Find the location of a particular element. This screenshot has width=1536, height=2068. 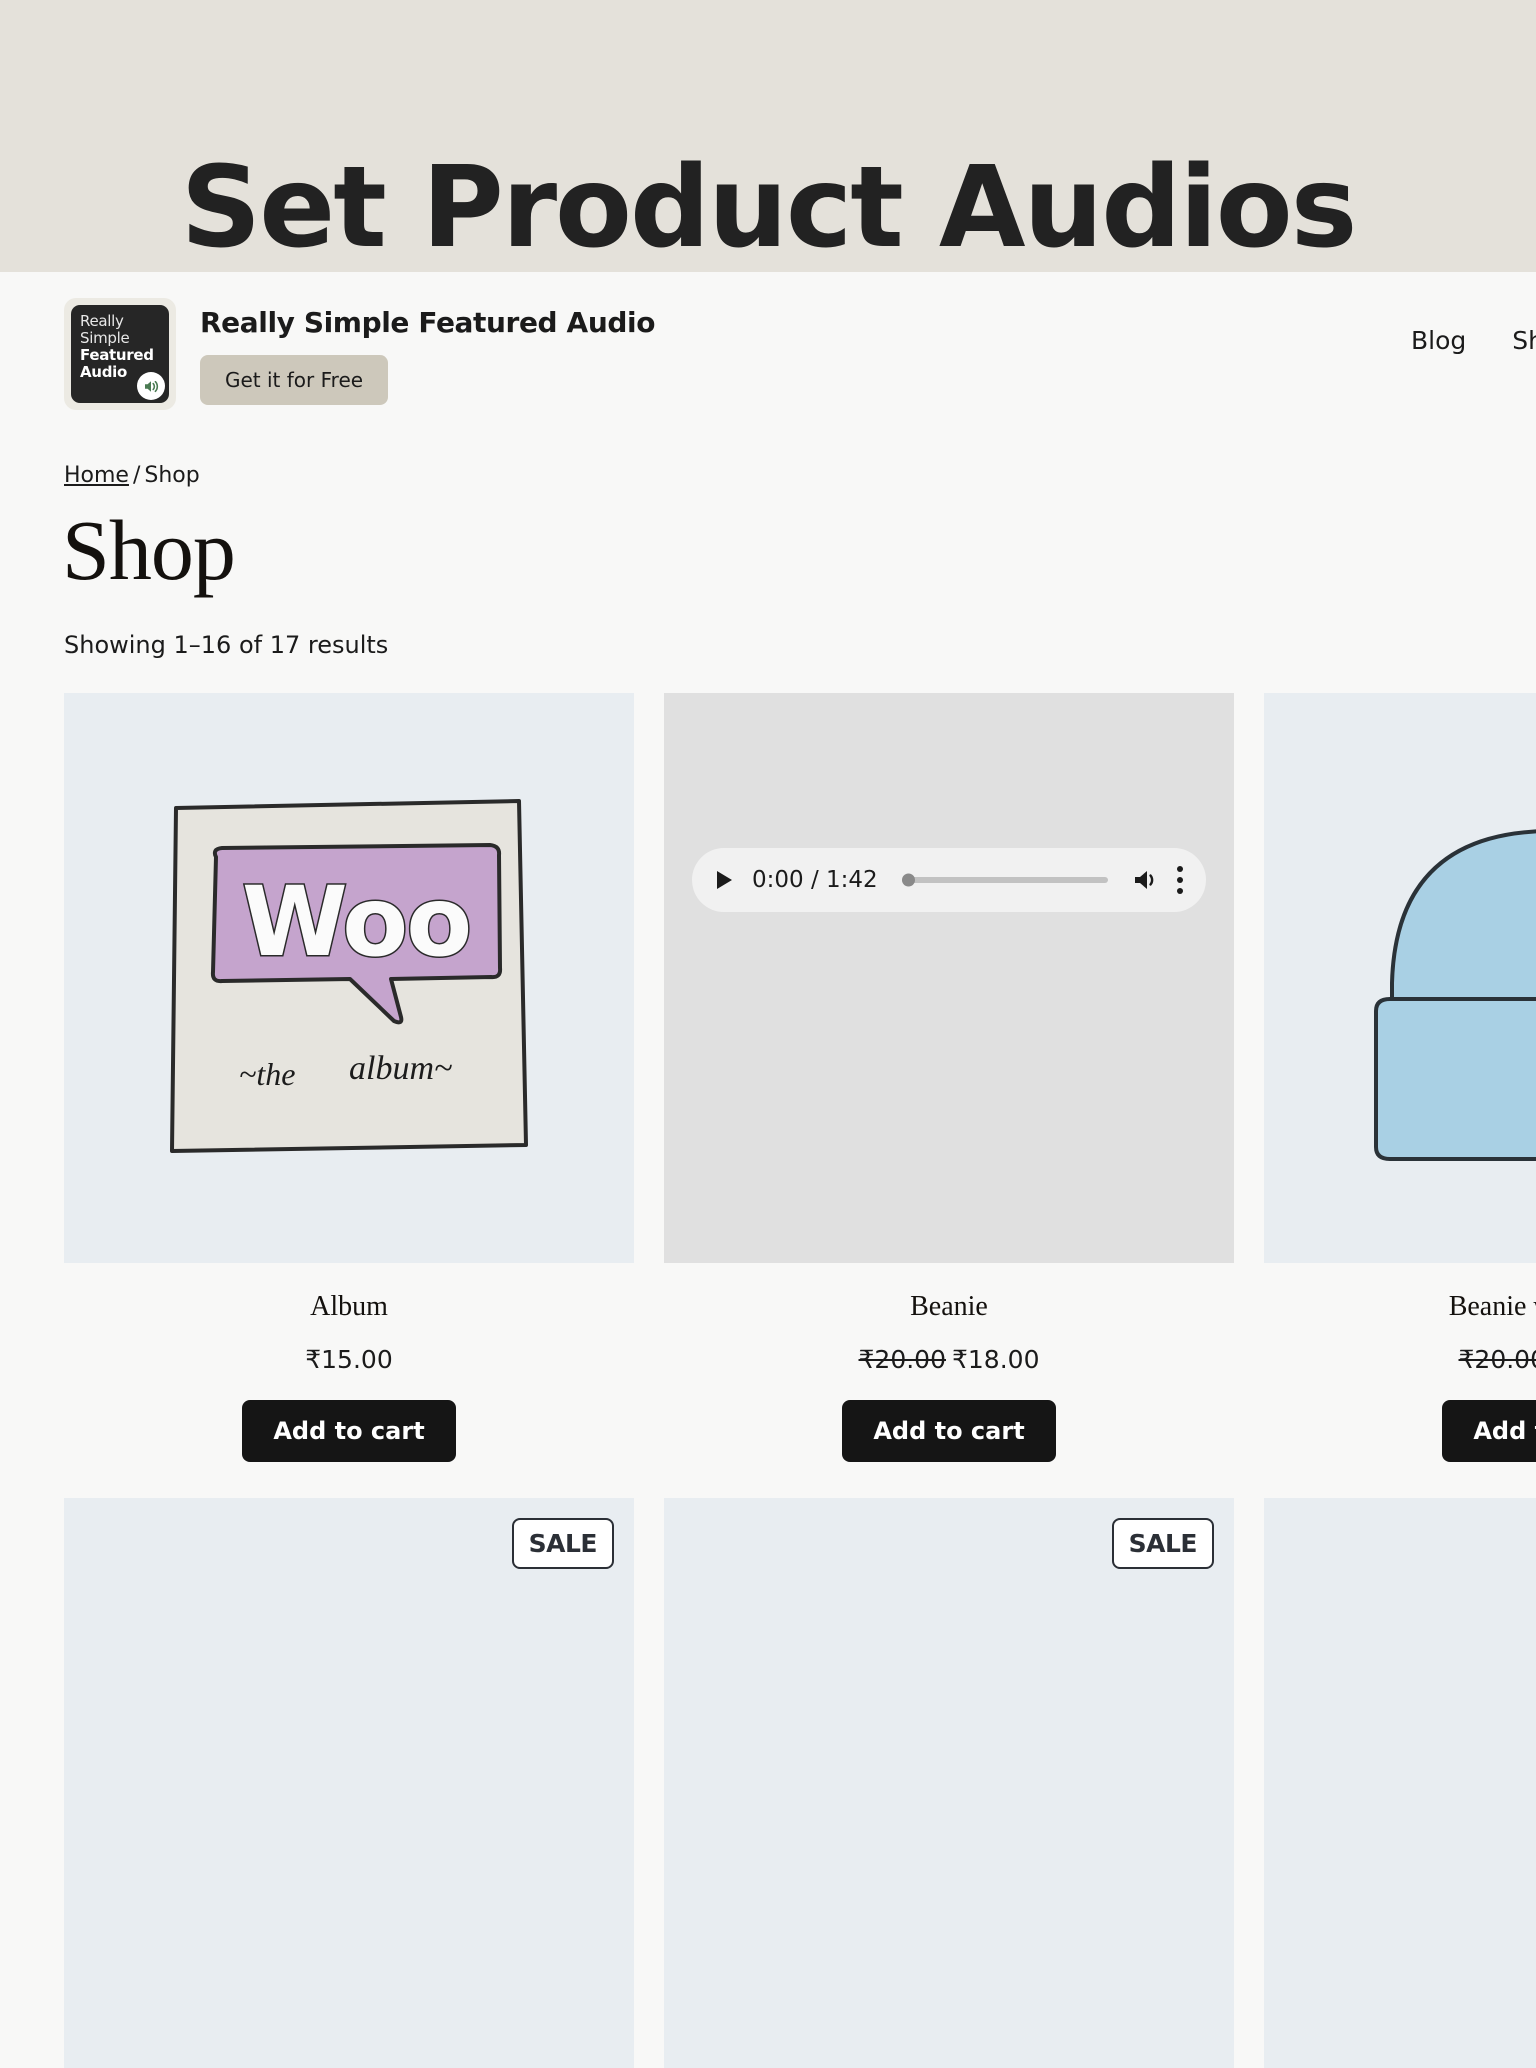

logo-line-1: Really is located at coordinates (102, 321).